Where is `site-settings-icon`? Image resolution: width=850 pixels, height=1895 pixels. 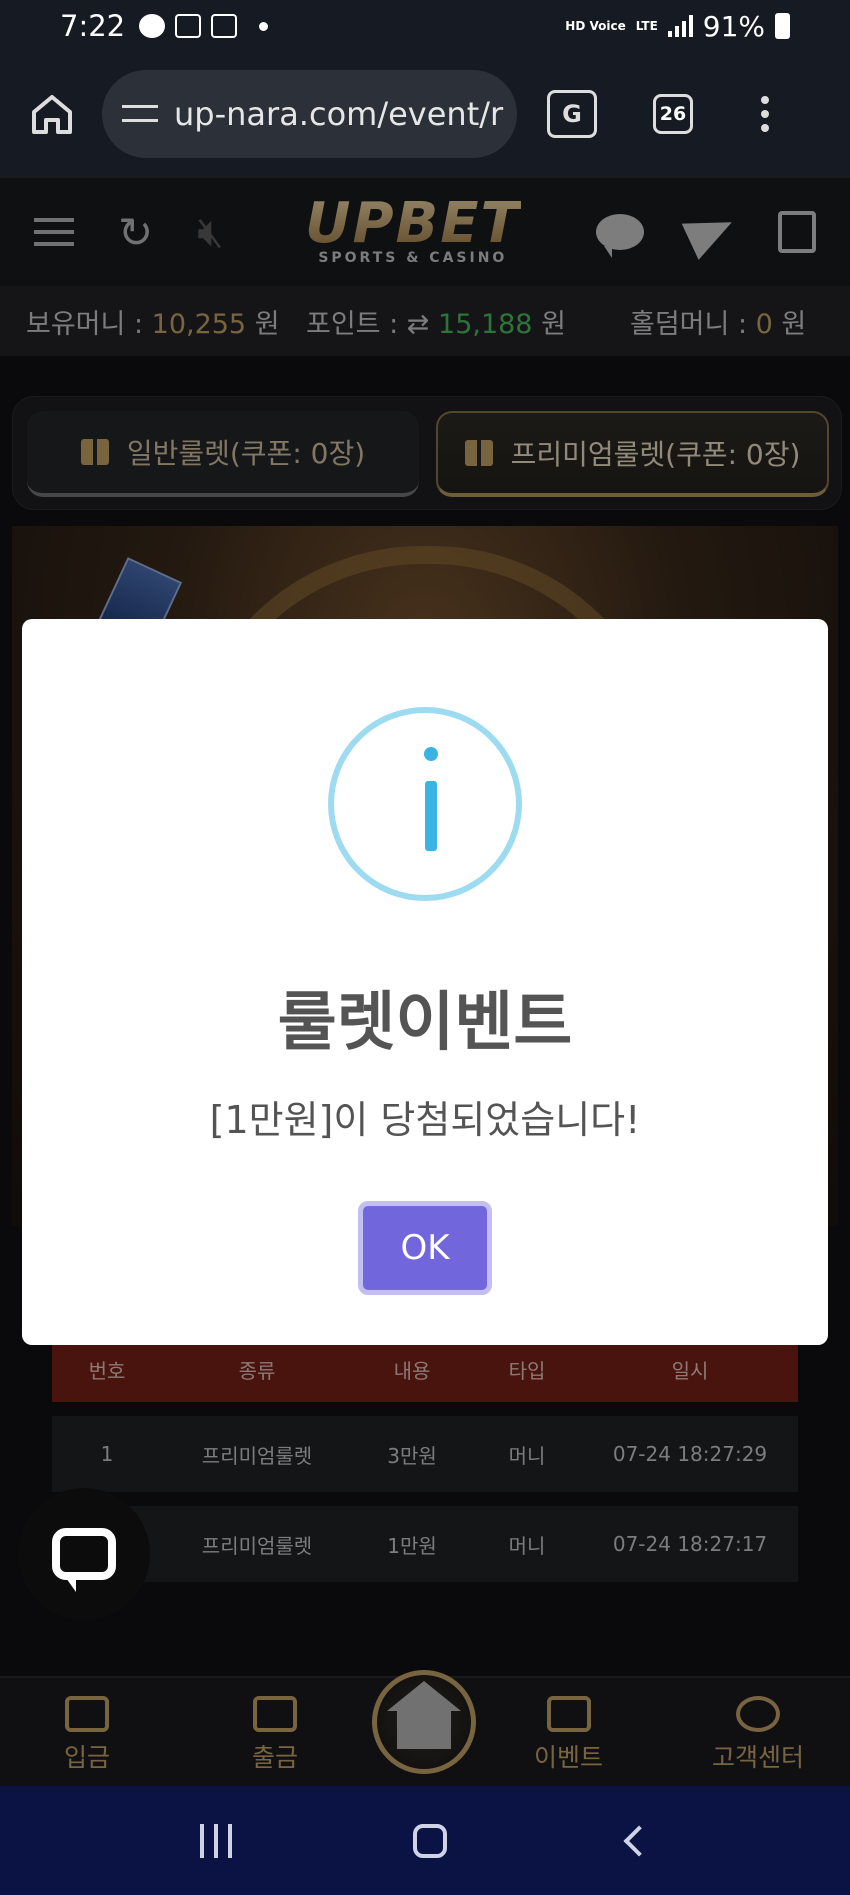 site-settings-icon is located at coordinates (140, 114).